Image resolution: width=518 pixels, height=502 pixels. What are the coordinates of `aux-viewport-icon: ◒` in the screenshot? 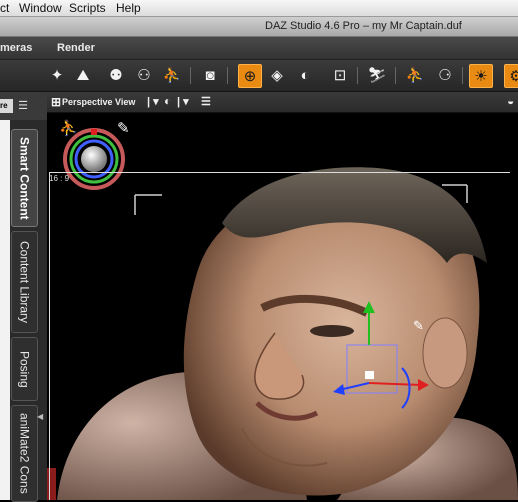 It's located at (510, 101).